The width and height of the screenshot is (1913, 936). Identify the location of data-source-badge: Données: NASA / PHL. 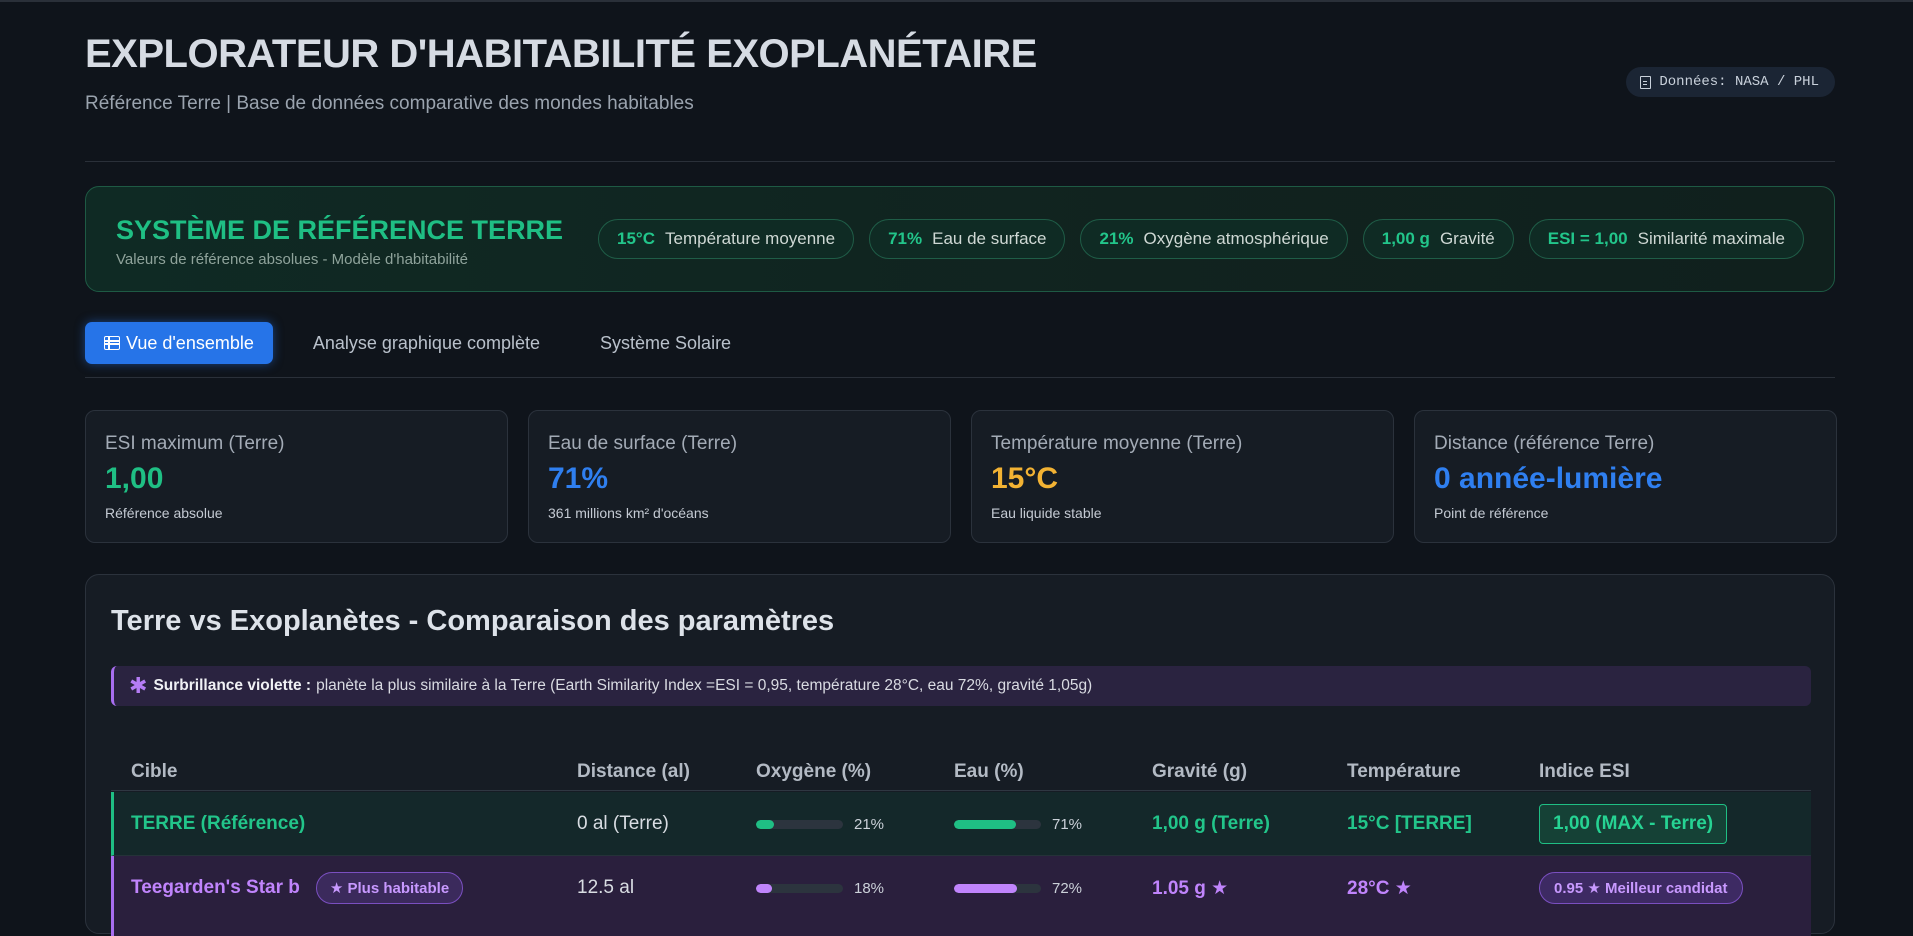
(1730, 82).